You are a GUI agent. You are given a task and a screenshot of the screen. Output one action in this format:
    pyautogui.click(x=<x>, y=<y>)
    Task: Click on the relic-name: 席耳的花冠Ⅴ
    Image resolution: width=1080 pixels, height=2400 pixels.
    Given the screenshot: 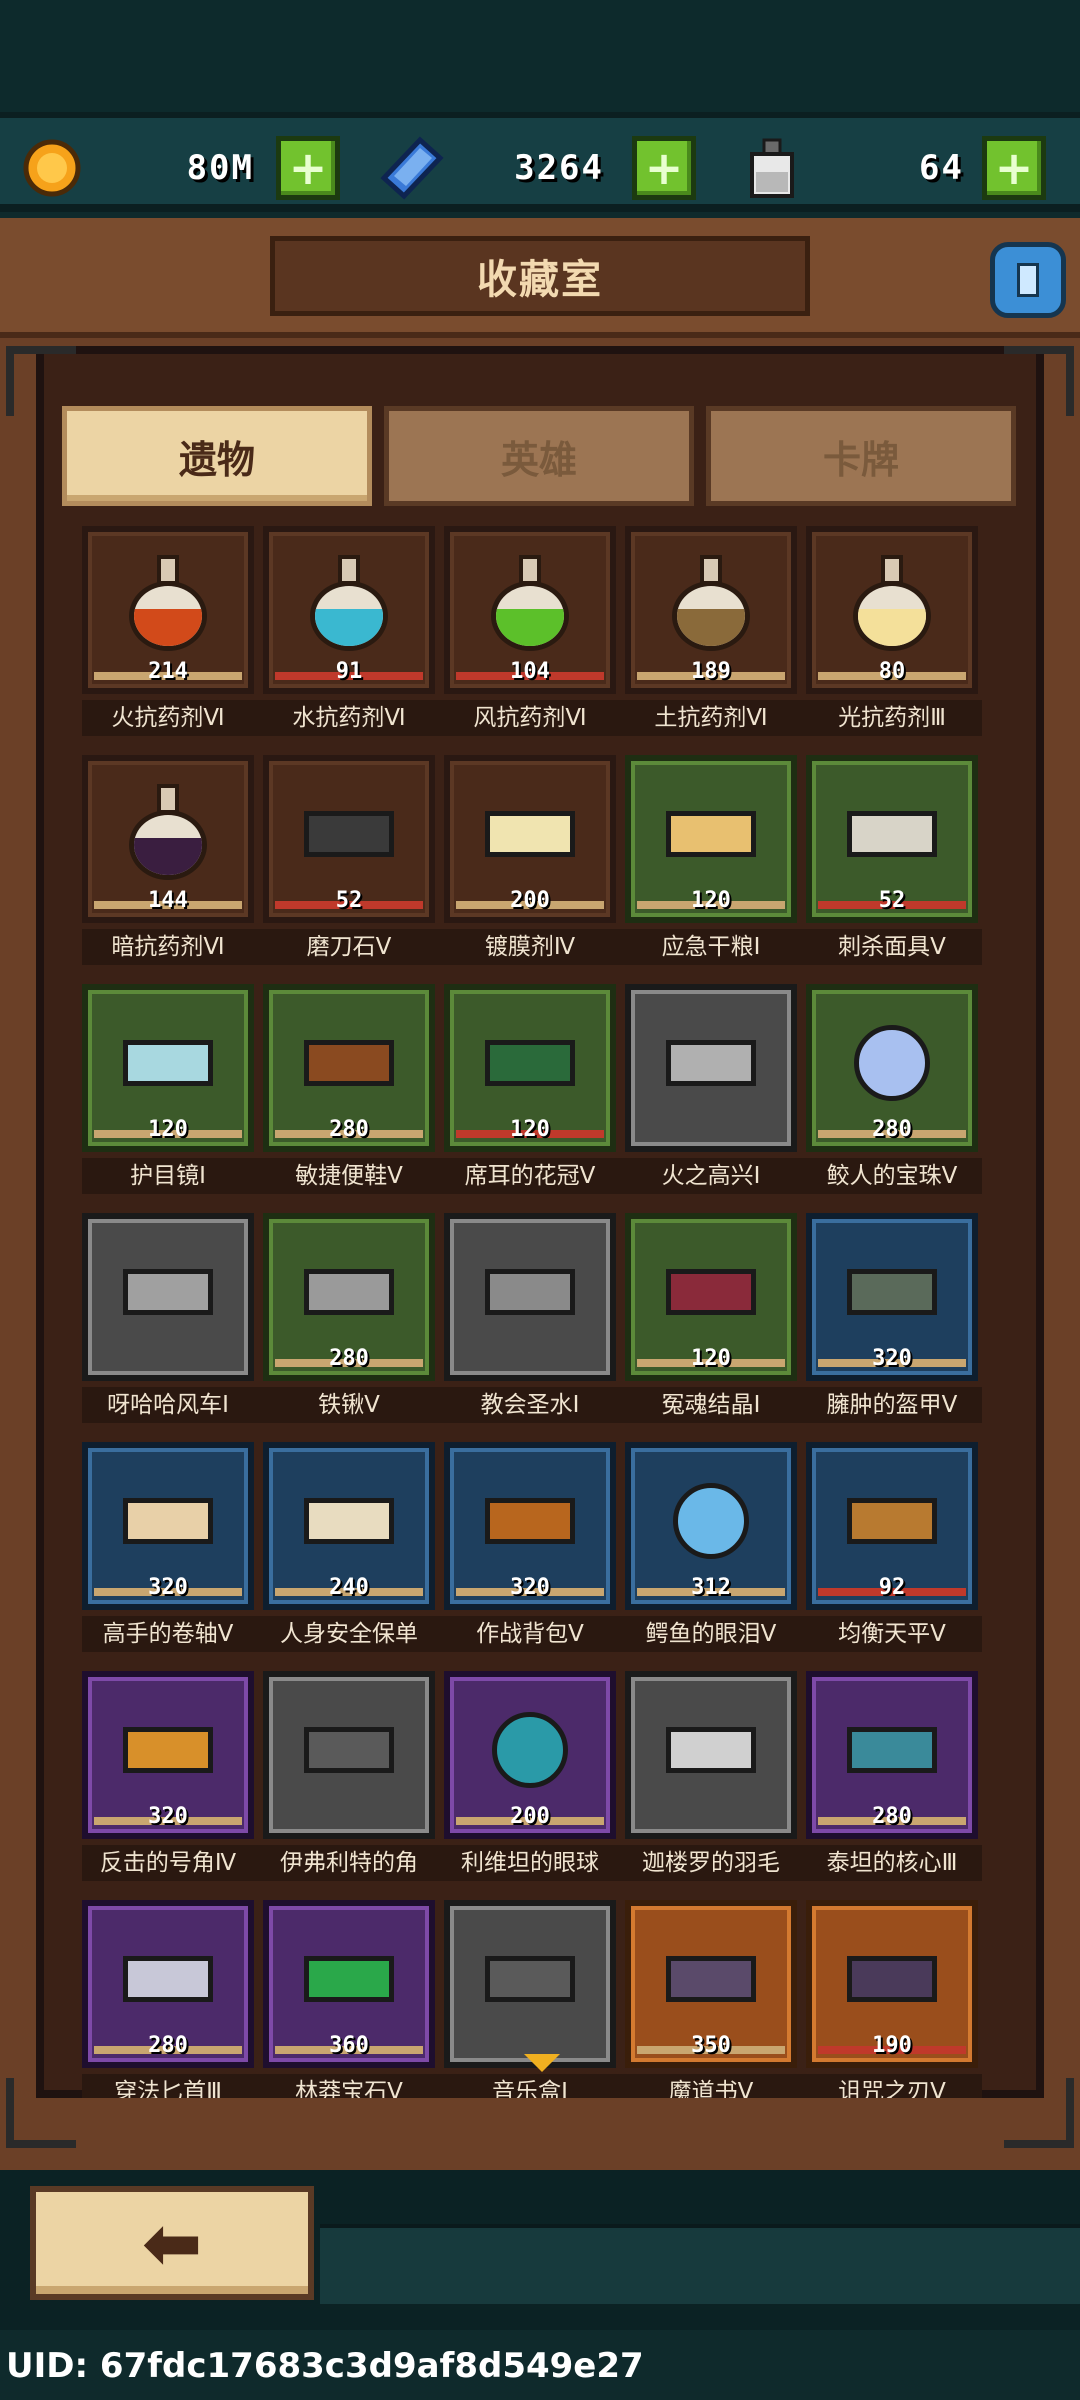 What is the action you would take?
    pyautogui.click(x=530, y=1176)
    